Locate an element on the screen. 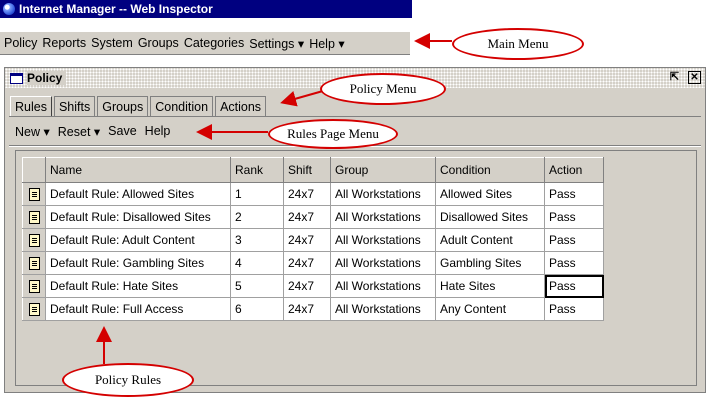 The image size is (712, 397). rules-page-menu-callout: Rules Page Menu is located at coordinates (333, 134).